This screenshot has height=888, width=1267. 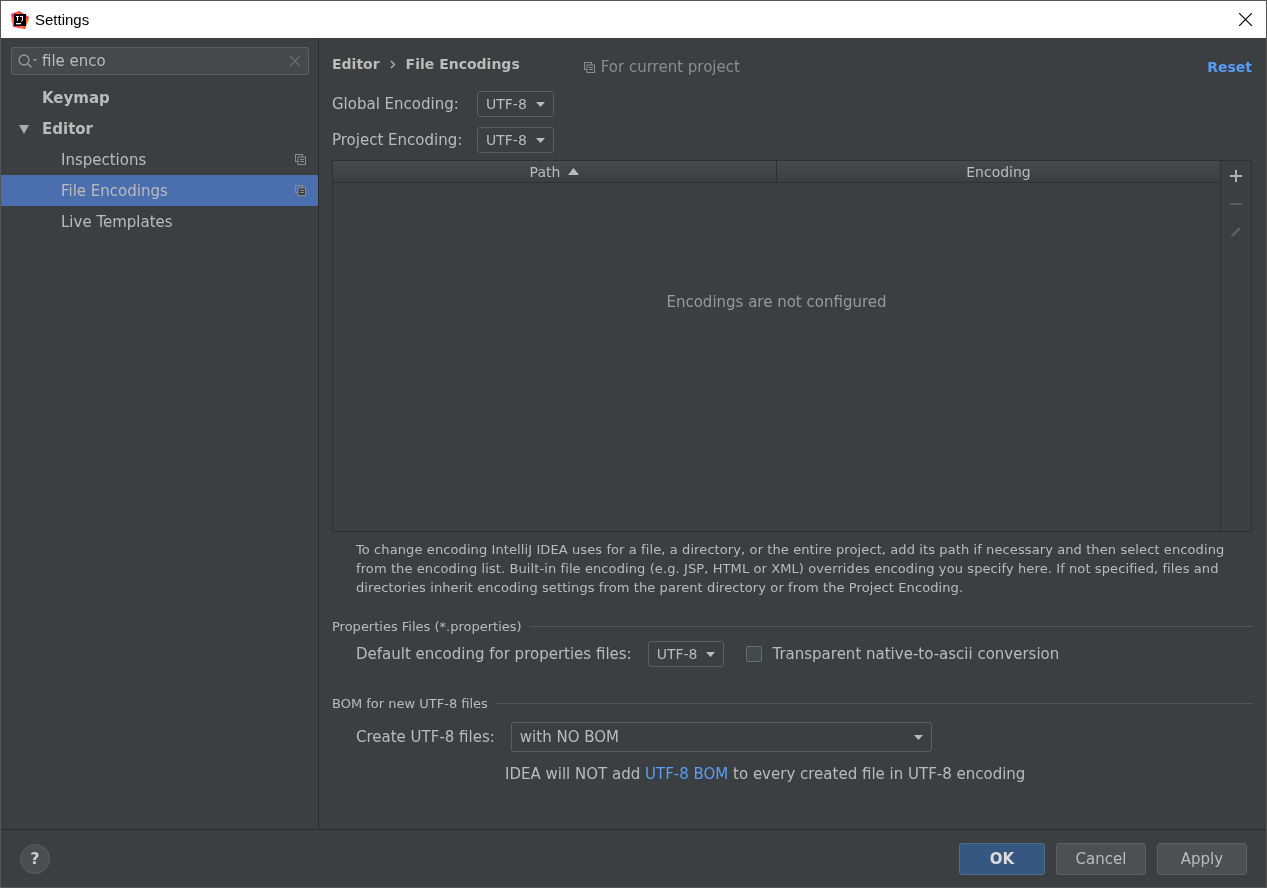 What do you see at coordinates (776, 302) in the screenshot?
I see `empty-table-text: Encodings are not configured` at bounding box center [776, 302].